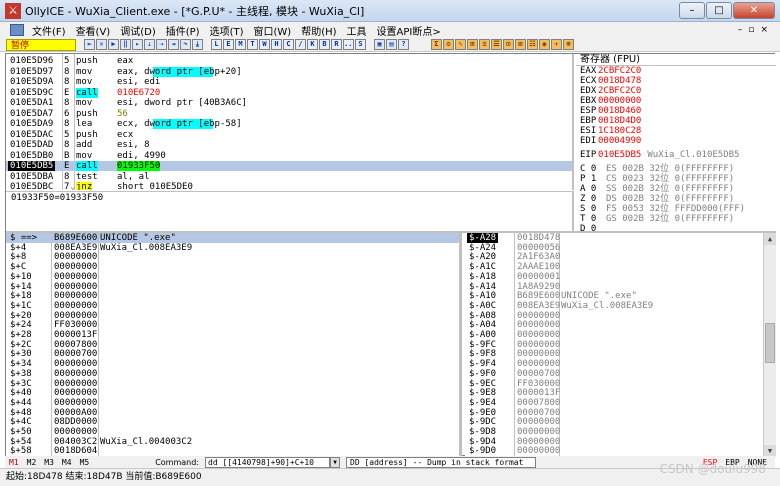  I want to click on disasm-row: 010E5DB5 Ecall 01933F50, so click(289, 166).